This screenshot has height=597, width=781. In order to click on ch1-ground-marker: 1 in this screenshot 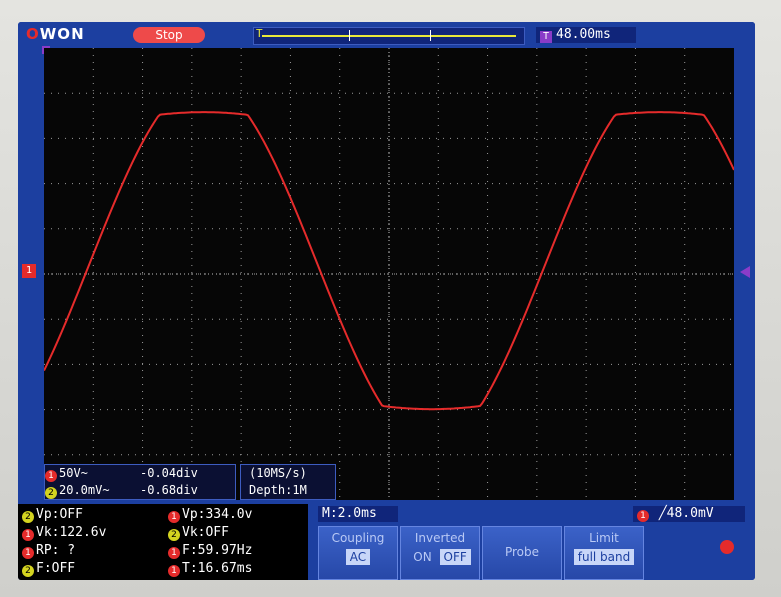, I will do `click(29, 271)`.